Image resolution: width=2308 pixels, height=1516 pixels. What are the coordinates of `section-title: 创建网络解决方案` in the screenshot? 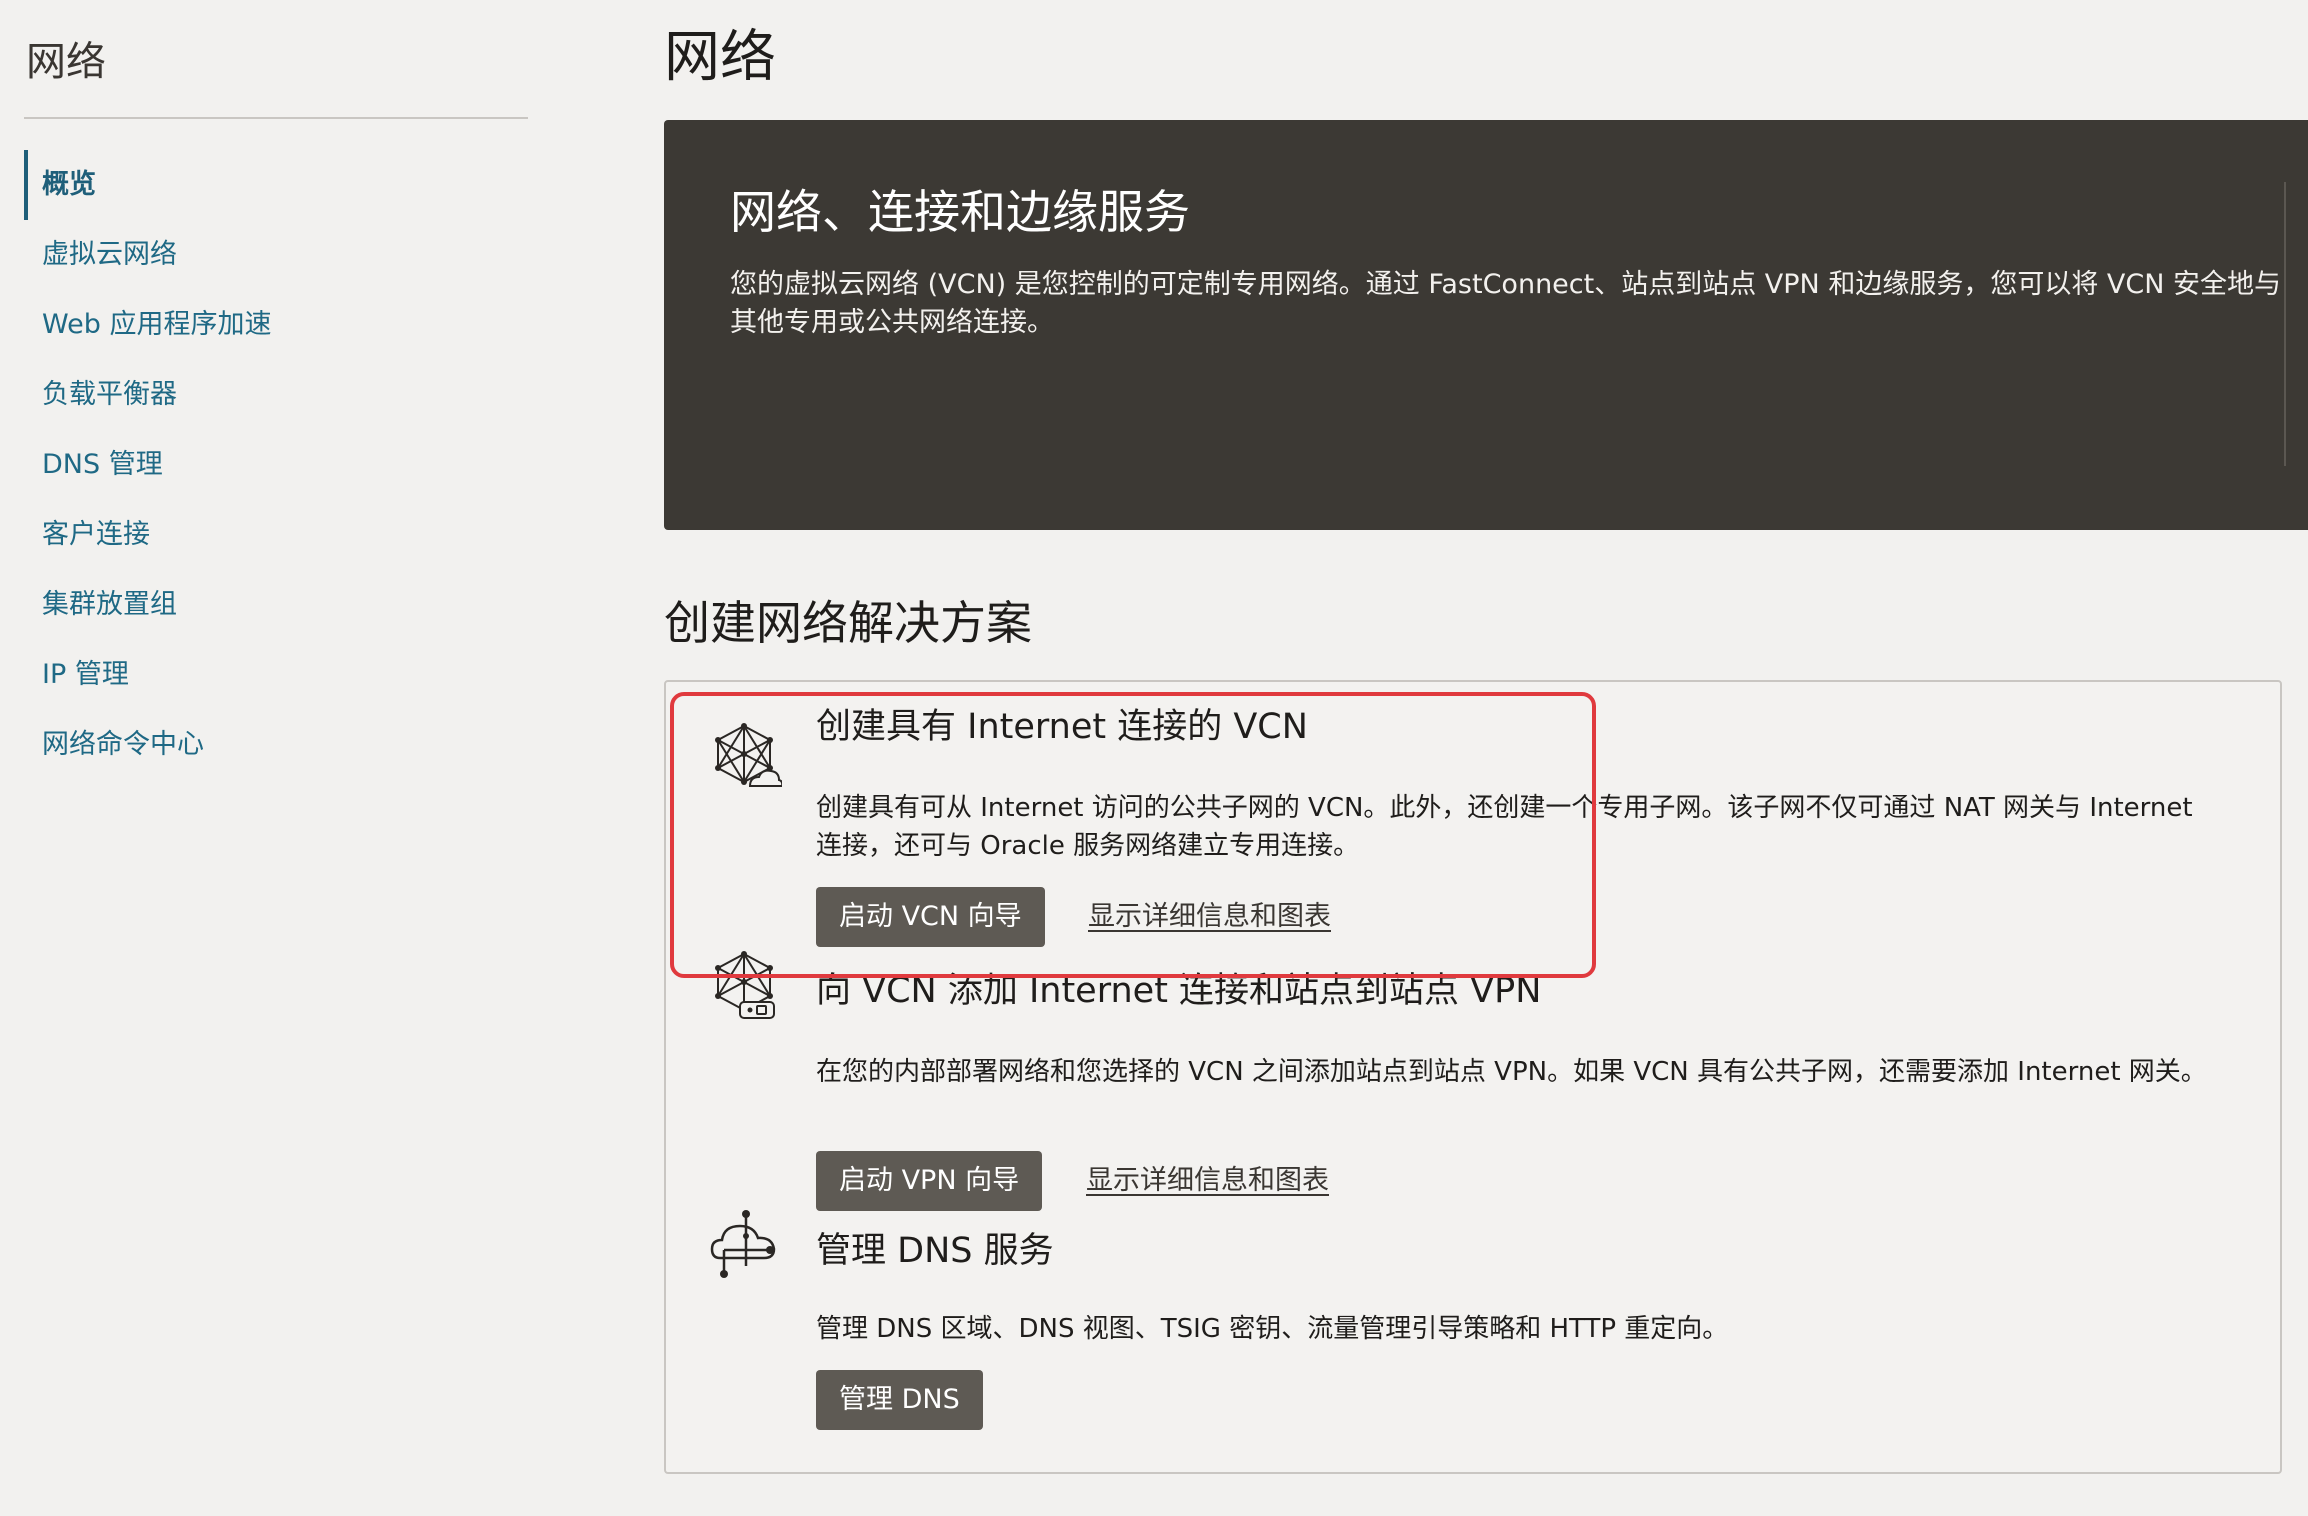 It's located at (848, 623).